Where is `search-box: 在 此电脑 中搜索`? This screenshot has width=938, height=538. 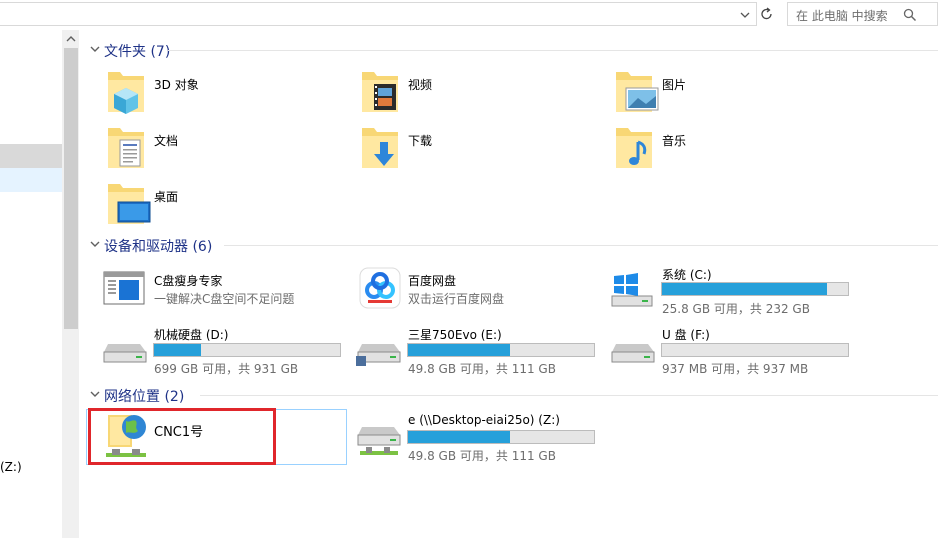 search-box: 在 此电脑 中搜索 is located at coordinates (862, 14).